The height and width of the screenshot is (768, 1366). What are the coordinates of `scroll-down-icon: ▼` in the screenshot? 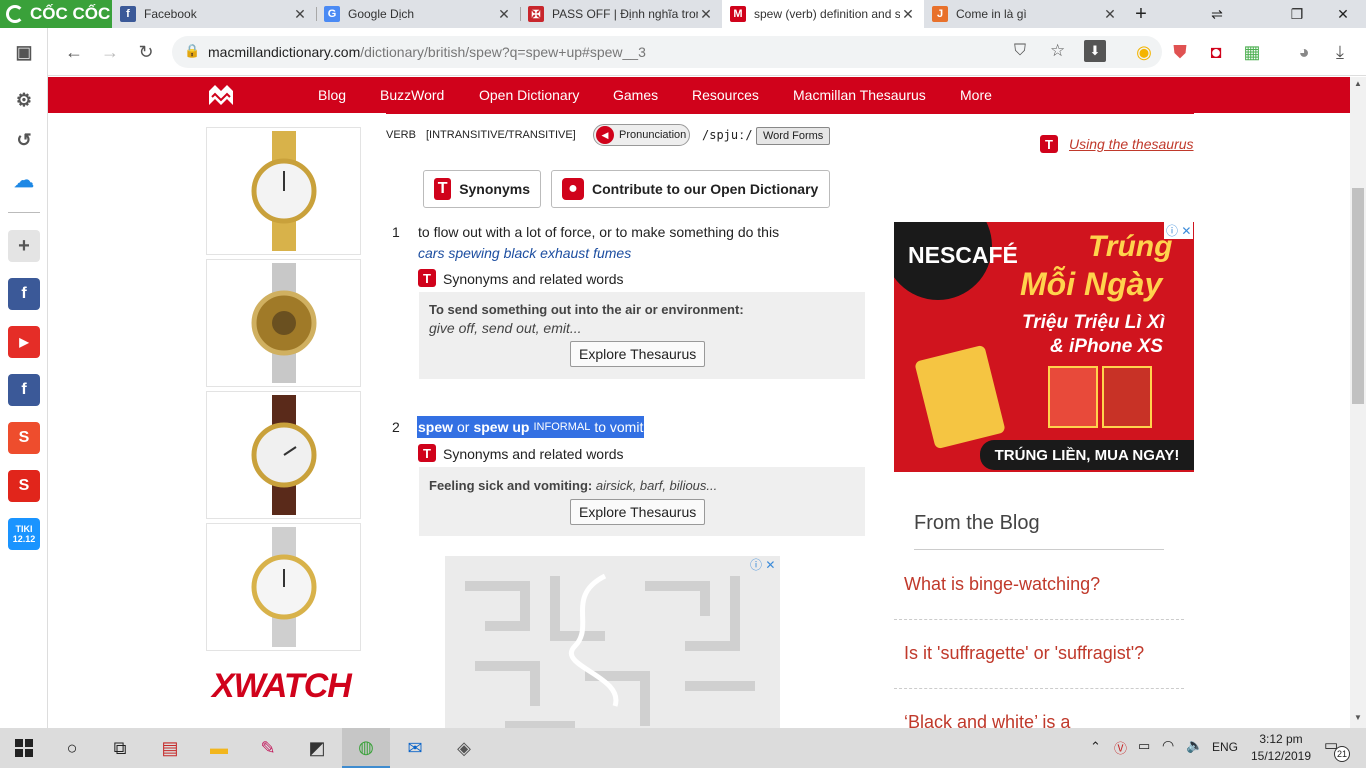 It's located at (1358, 717).